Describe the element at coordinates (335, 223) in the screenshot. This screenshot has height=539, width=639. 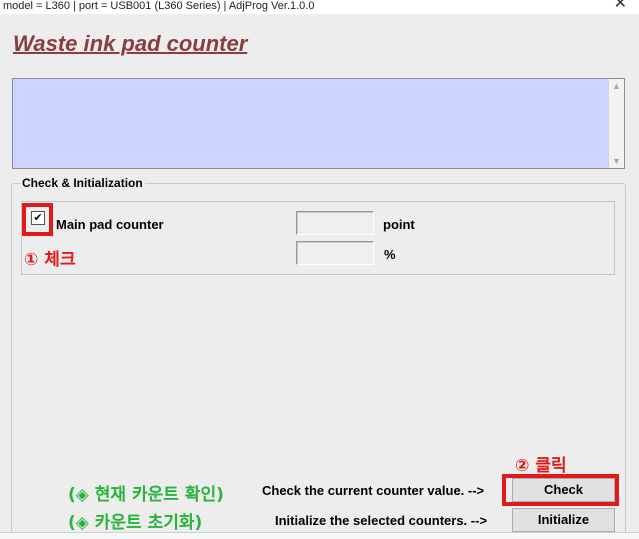
I see `point-value-field` at that location.